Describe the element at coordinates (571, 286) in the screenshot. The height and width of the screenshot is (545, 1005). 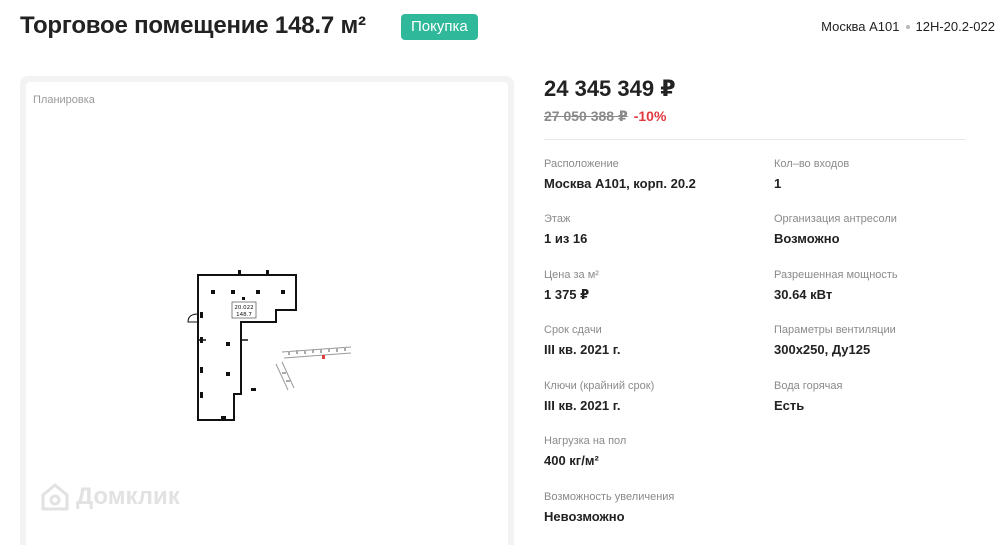
I see `detail-price-per-sqm: Цена за м² 1 375 ₽` at that location.